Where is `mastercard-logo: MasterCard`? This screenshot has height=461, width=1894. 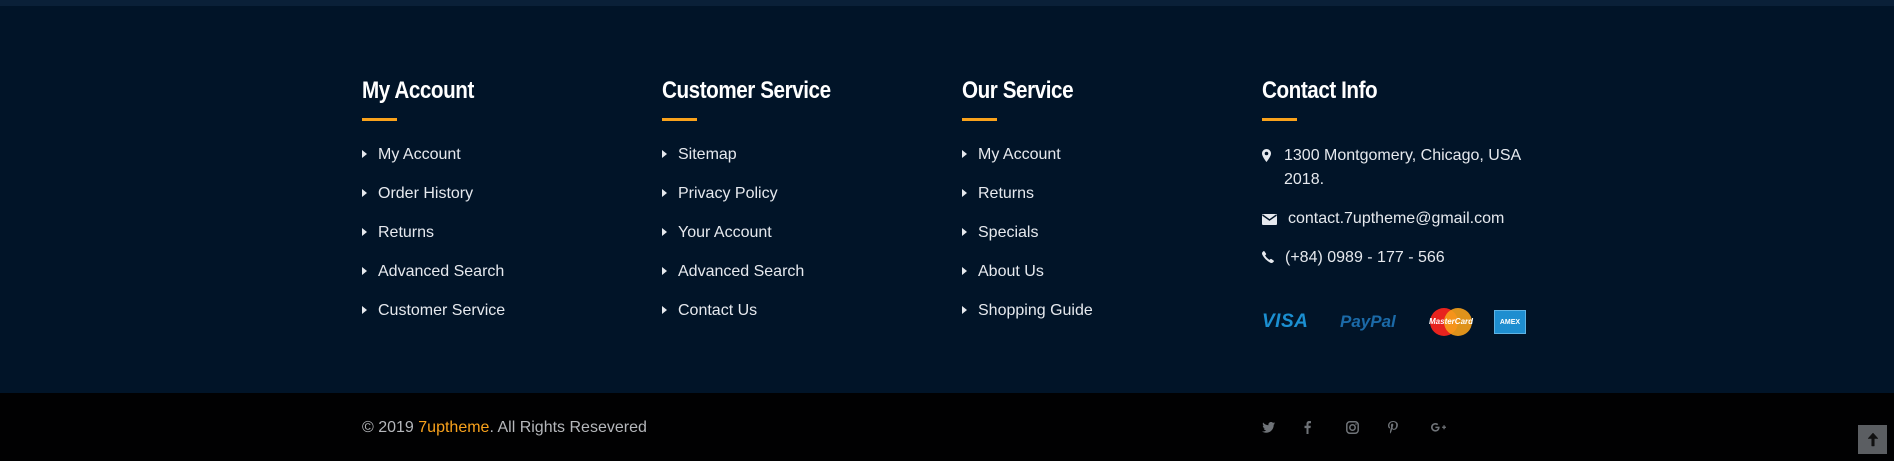 mastercard-logo: MasterCard is located at coordinates (1451, 322).